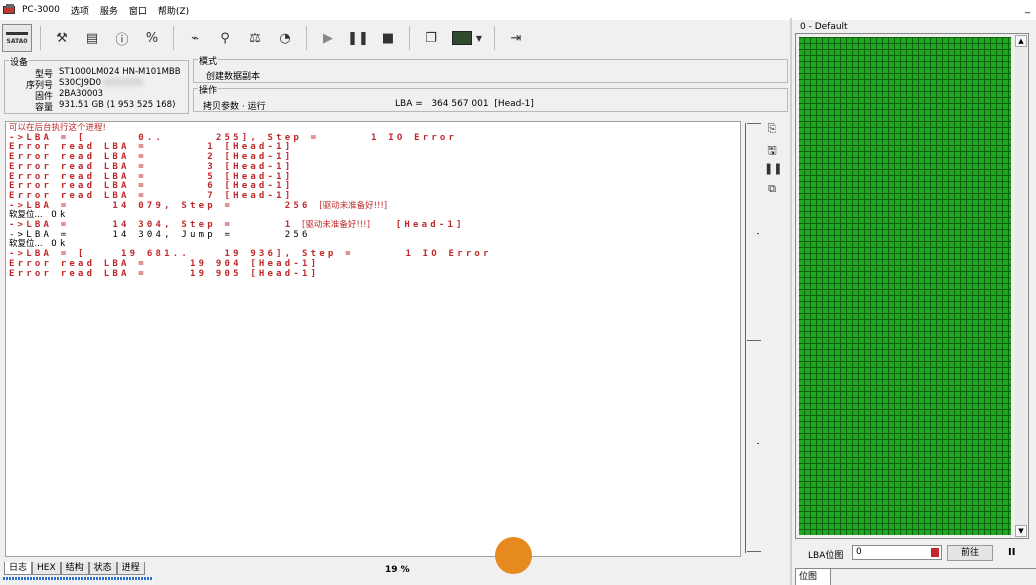 The height and width of the screenshot is (585, 1036). What do you see at coordinates (130, 568) in the screenshot?
I see `tab-process: 进程` at bounding box center [130, 568].